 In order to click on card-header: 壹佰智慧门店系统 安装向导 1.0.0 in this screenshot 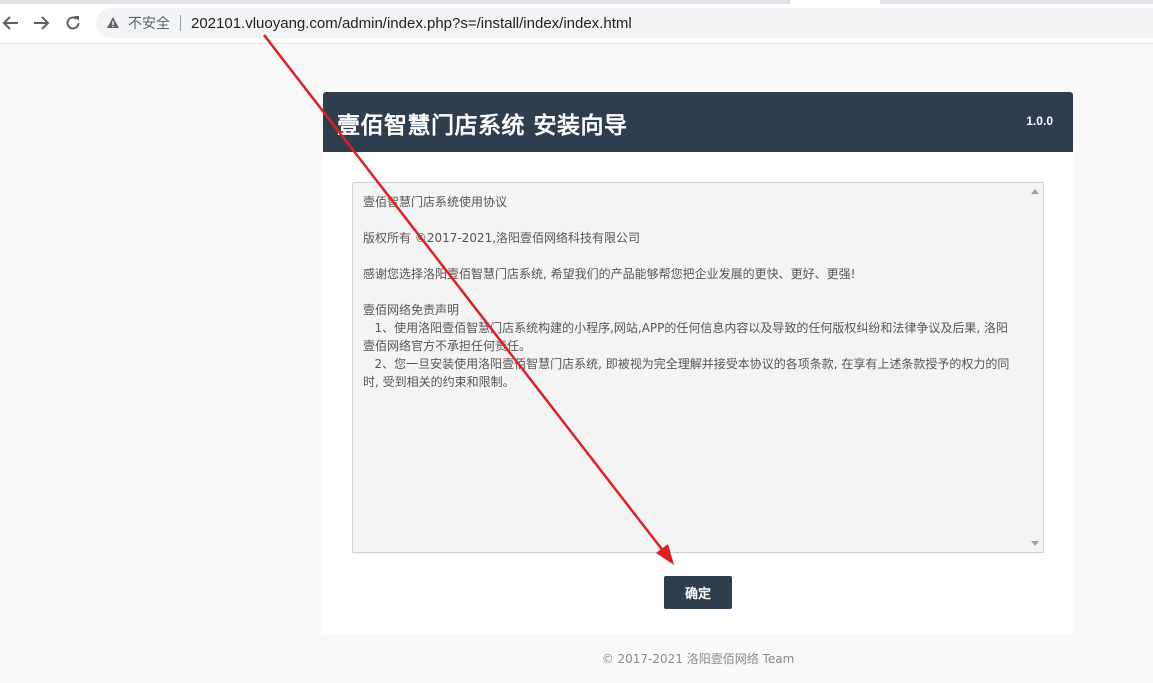, I will do `click(698, 122)`.